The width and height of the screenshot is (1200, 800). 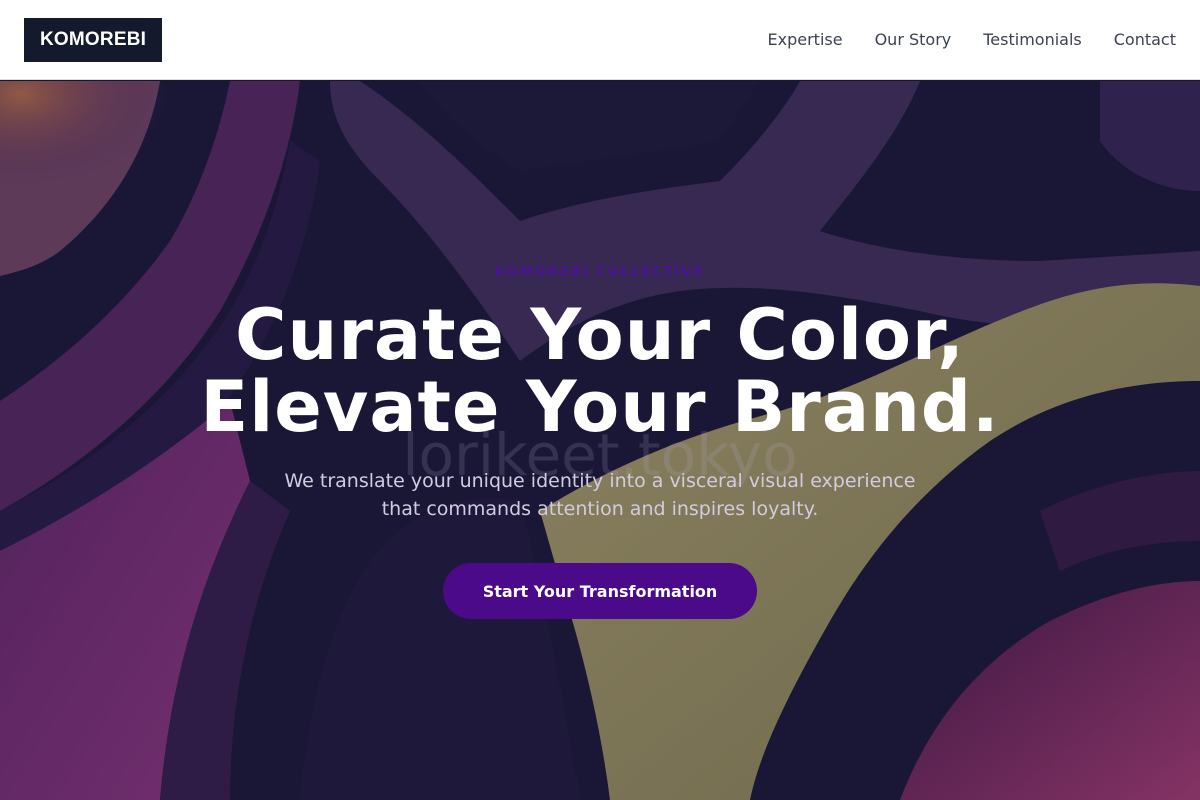 What do you see at coordinates (972, 39) in the screenshot?
I see `main-nav: Expertise Our Story Testimonials Contact` at bounding box center [972, 39].